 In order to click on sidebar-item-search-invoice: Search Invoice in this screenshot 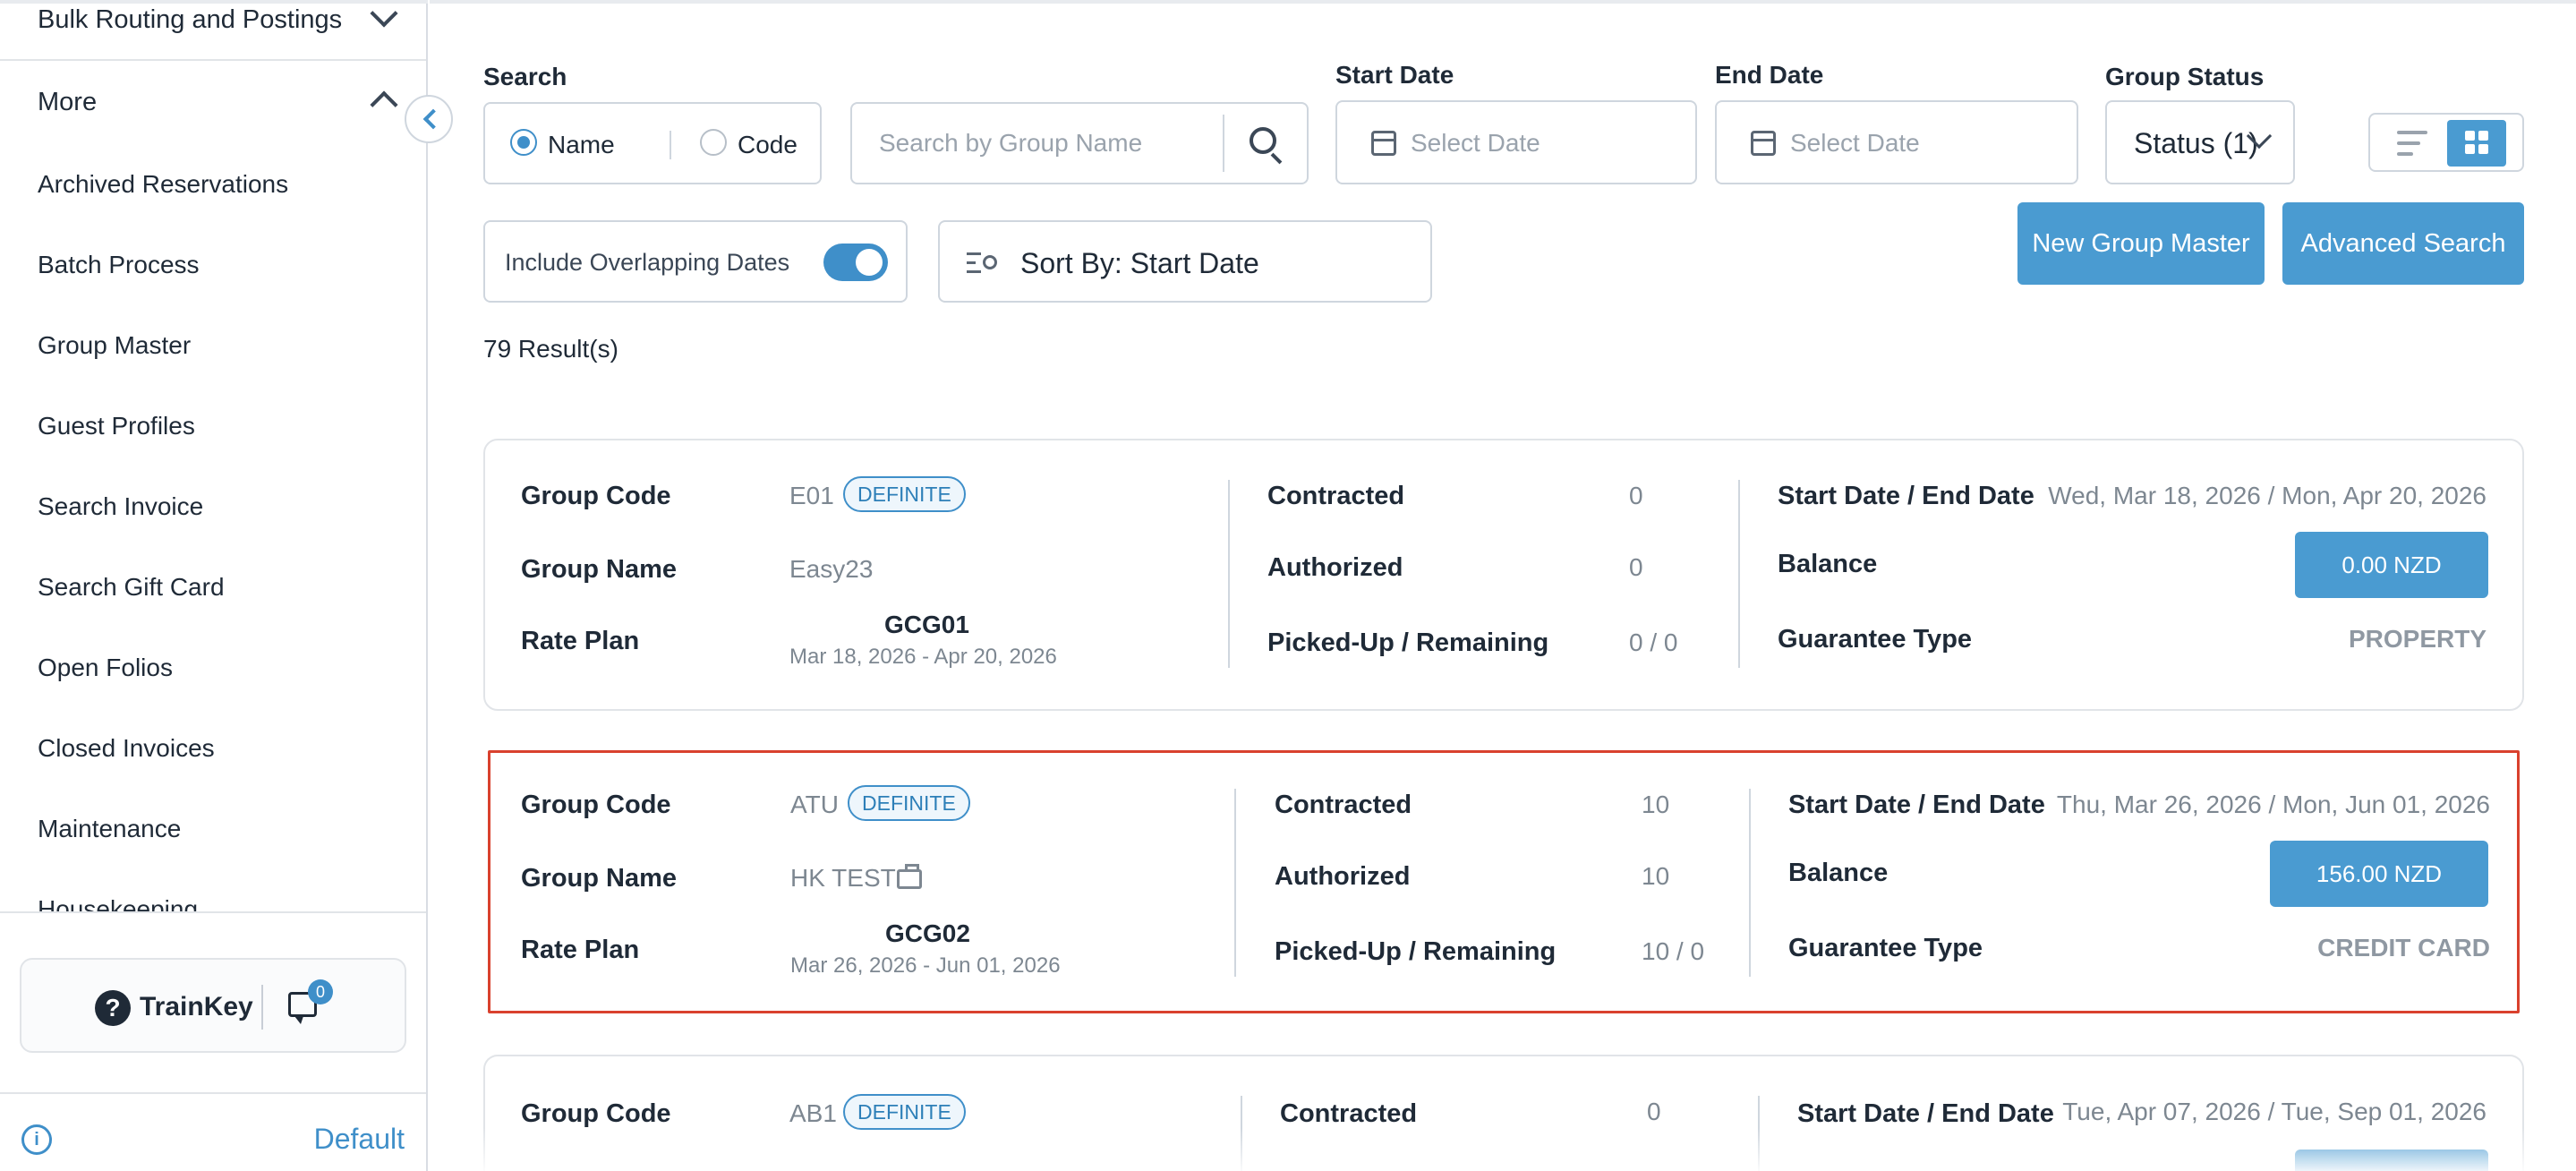, I will do `click(120, 506)`.